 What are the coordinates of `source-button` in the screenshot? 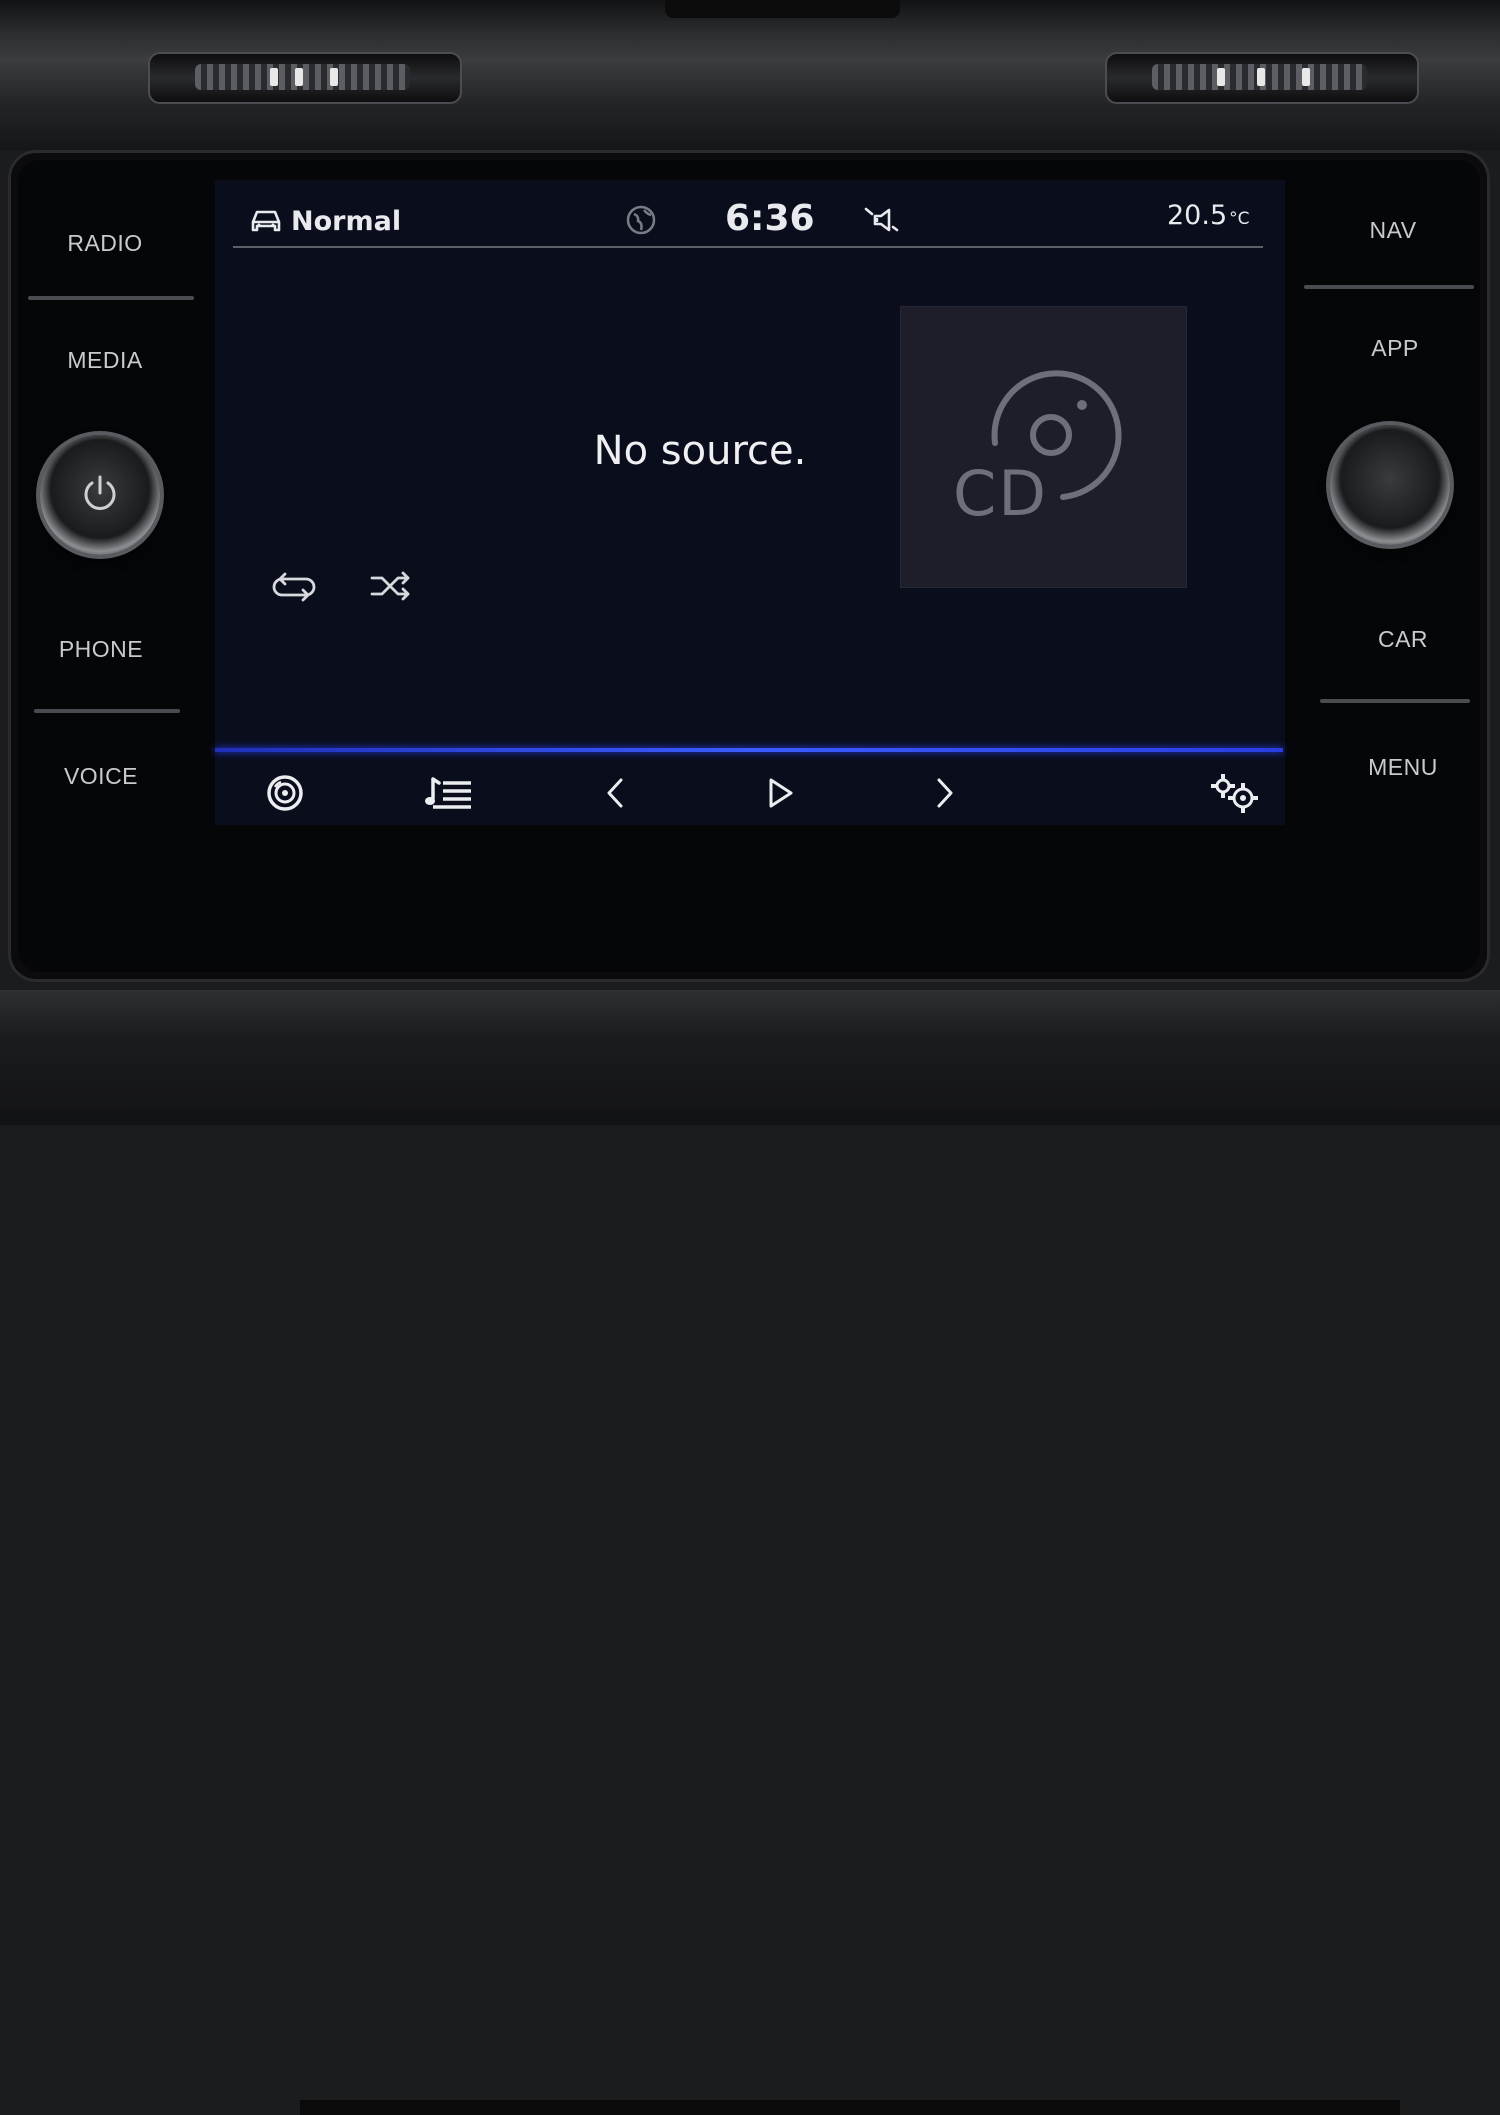 It's located at (285, 793).